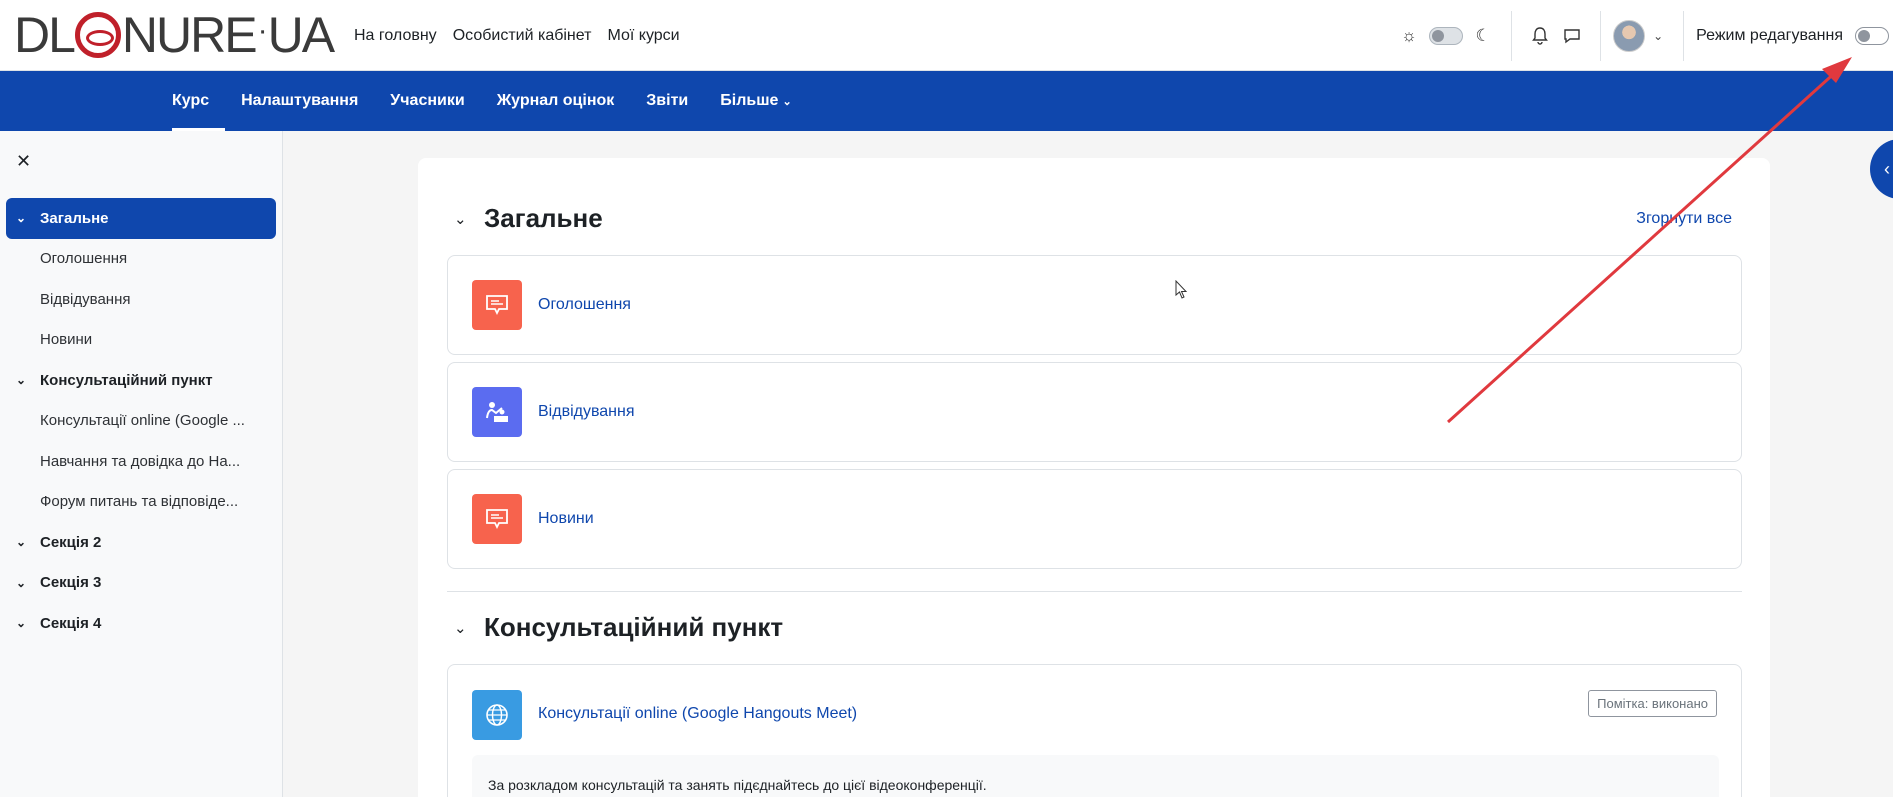 This screenshot has height=797, width=1893. Describe the element at coordinates (1094, 305) in the screenshot. I see `activity-item: Оголошення` at that location.